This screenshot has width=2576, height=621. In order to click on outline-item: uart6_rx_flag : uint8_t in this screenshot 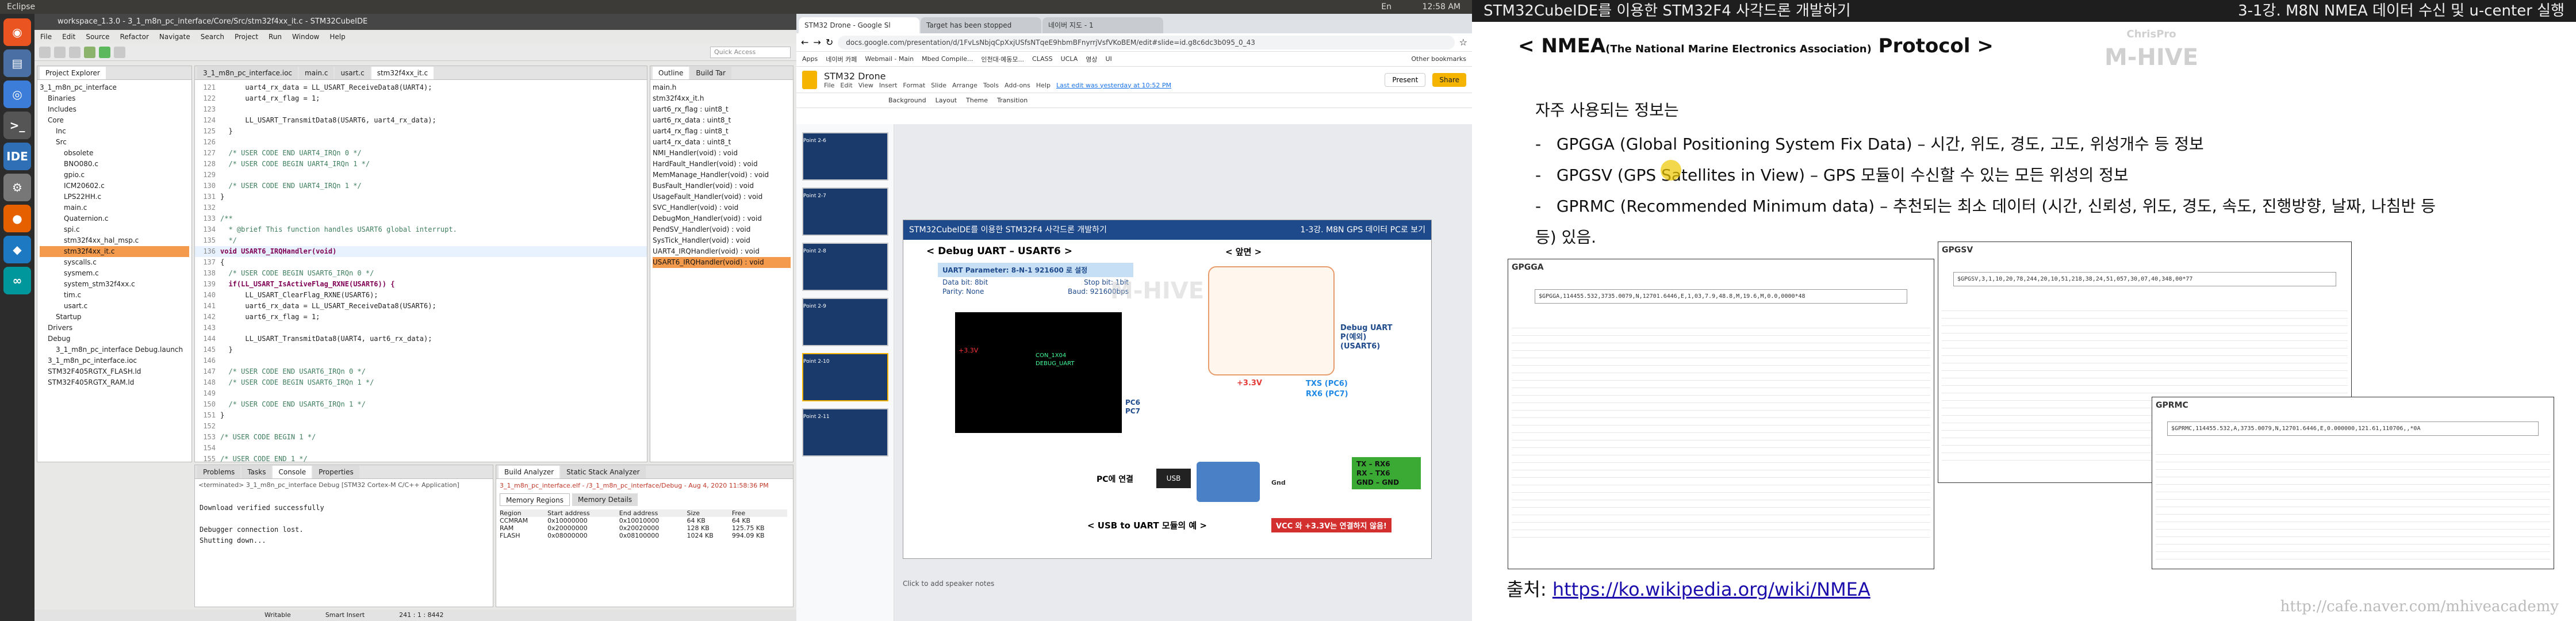, I will do `click(722, 109)`.